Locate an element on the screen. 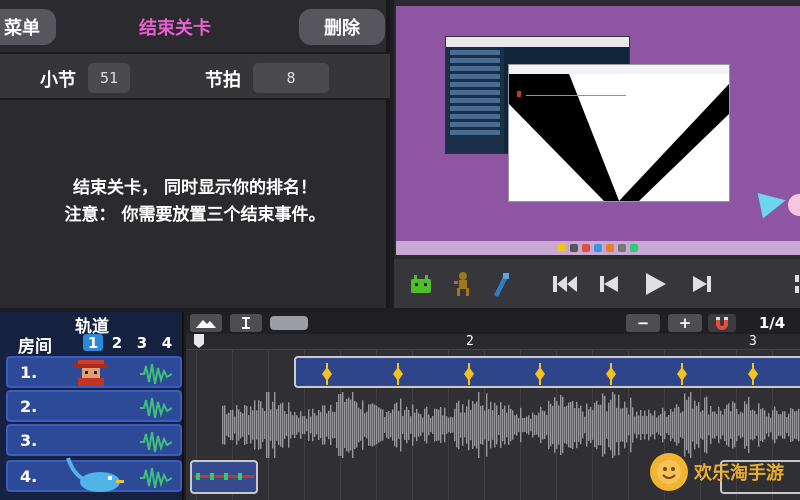 The height and width of the screenshot is (500, 800). beat-field: 8 is located at coordinates (291, 78).